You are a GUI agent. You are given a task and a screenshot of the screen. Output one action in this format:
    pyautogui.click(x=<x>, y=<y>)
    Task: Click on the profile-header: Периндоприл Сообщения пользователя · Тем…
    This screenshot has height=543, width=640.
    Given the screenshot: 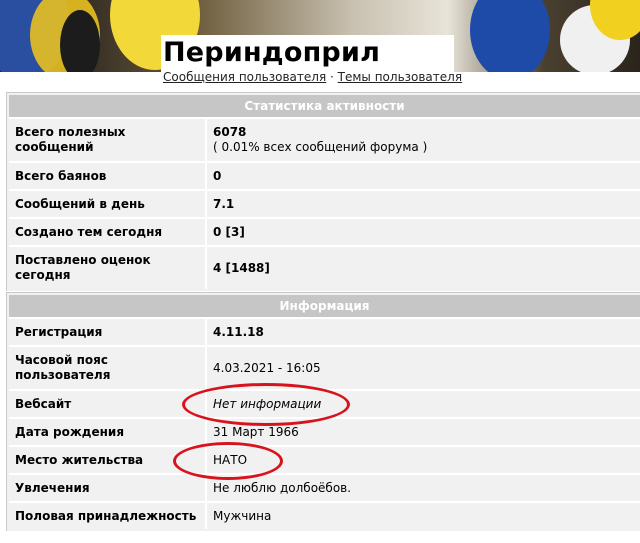 What is the action you would take?
    pyautogui.click(x=311, y=62)
    